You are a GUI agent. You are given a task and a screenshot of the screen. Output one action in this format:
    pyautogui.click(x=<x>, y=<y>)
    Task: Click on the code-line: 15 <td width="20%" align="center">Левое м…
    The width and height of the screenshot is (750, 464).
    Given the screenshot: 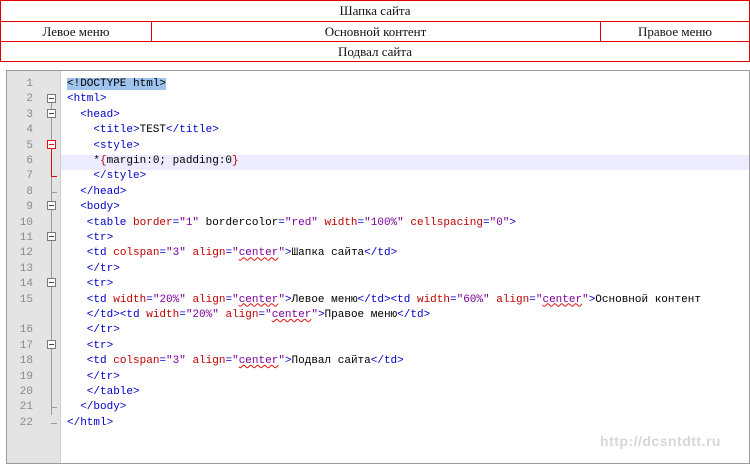 What is the action you would take?
    pyautogui.click(x=378, y=300)
    